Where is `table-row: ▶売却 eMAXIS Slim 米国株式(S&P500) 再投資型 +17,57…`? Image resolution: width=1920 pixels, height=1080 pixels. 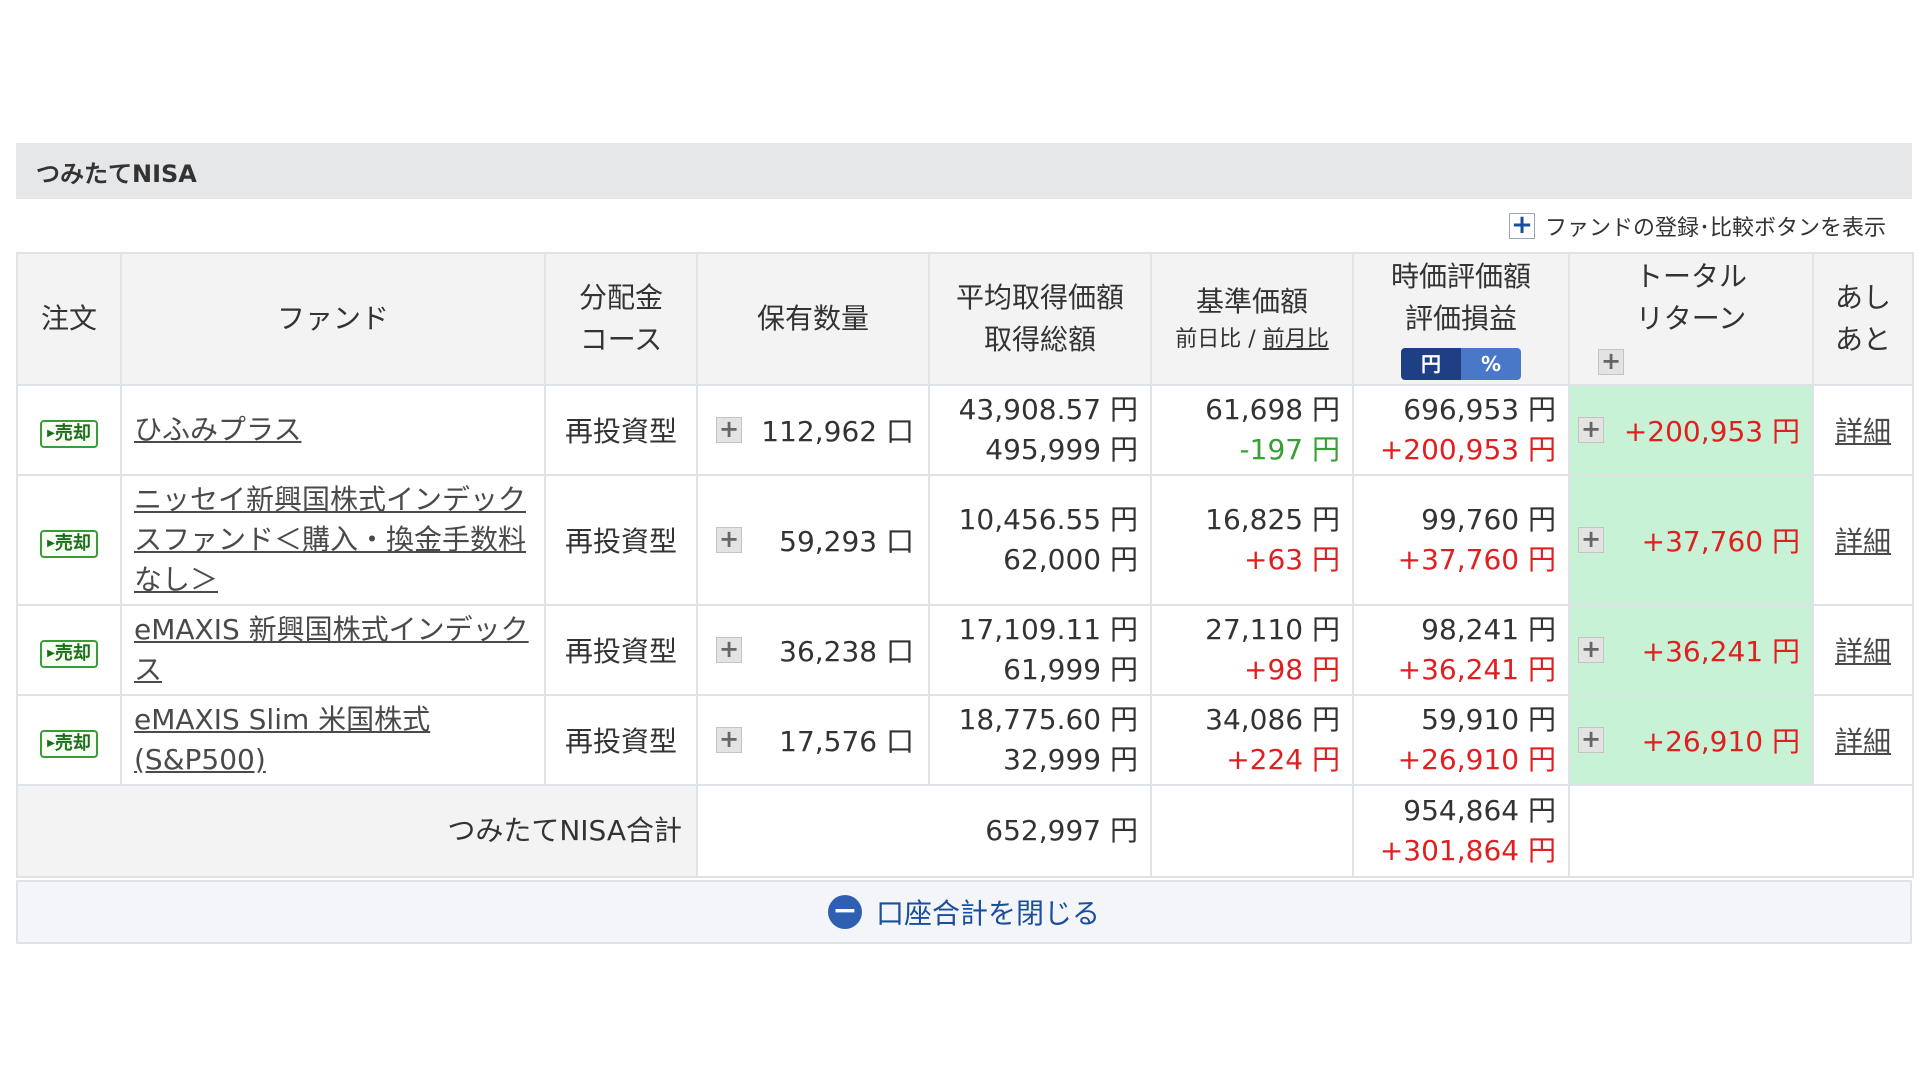 table-row: ▶売却 eMAXIS Slim 米国株式(S&P500) 再投資型 +17,57… is located at coordinates (965, 740).